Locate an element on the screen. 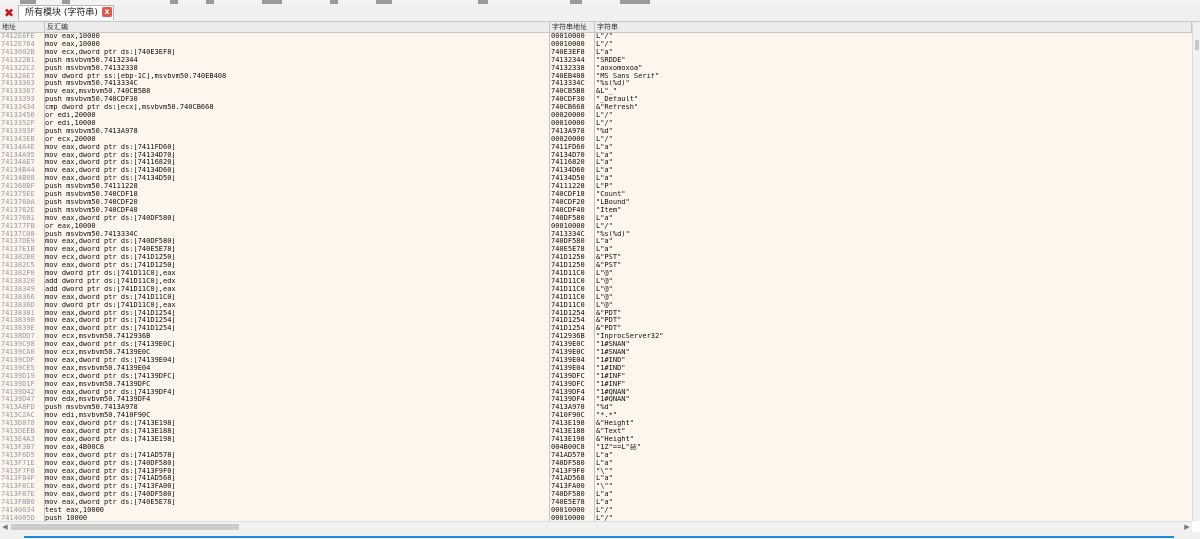  table-row: 741377FB or eax,10000 00010000 L"/" is located at coordinates (596, 227).